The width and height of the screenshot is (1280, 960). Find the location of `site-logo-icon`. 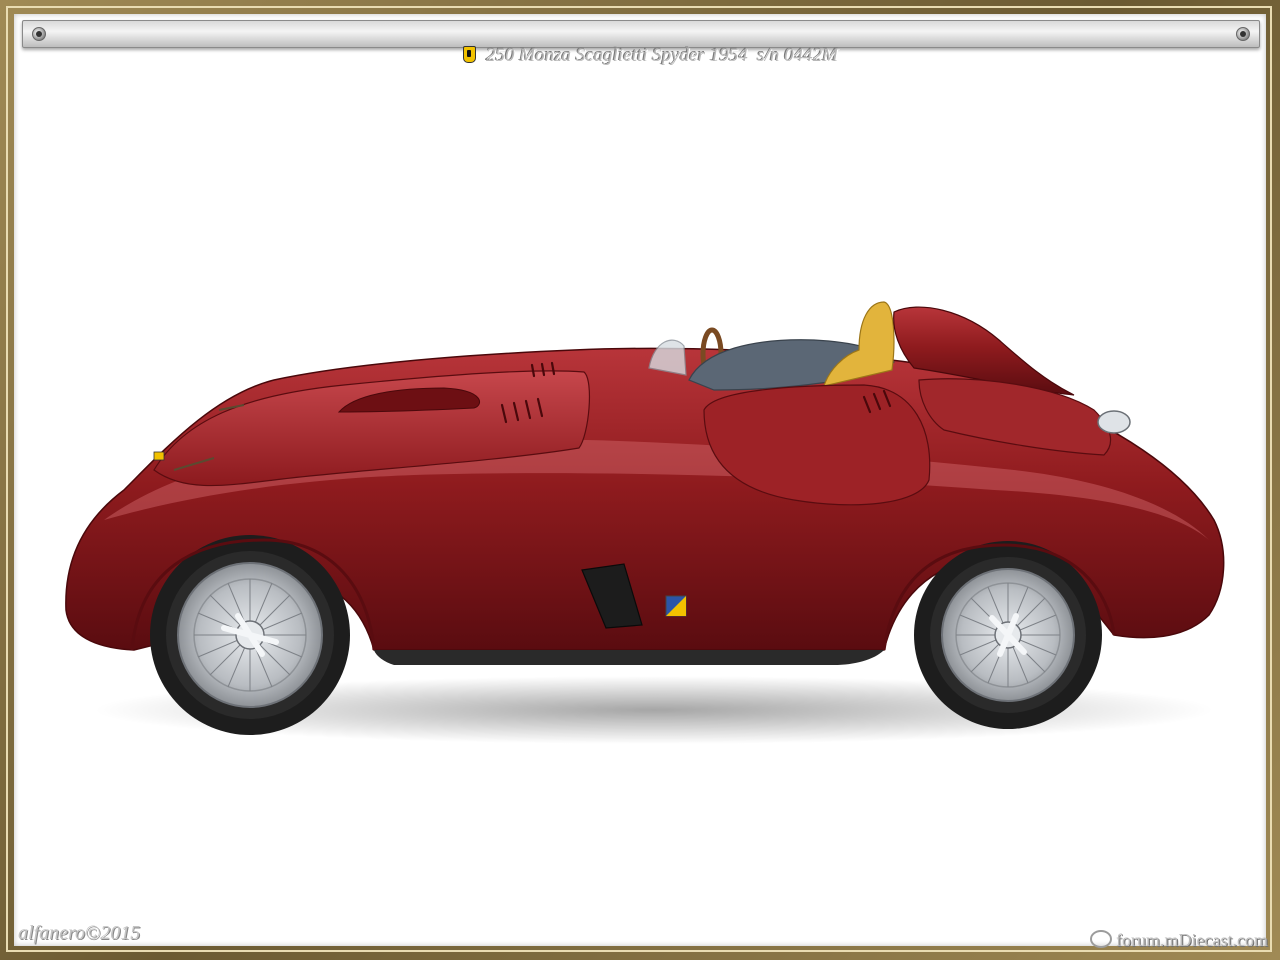

site-logo-icon is located at coordinates (1101, 939).